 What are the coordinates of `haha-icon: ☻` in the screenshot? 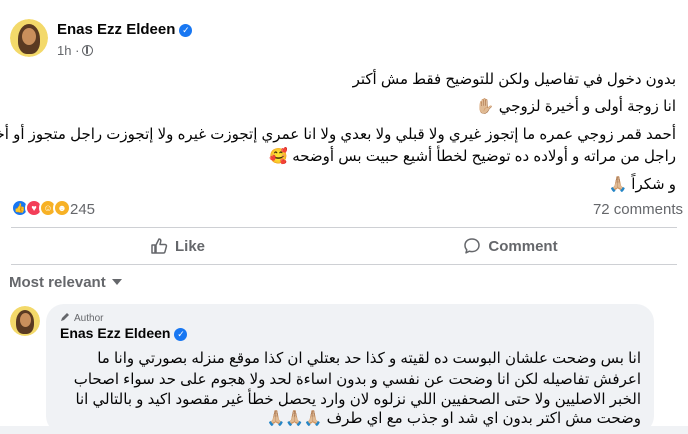 It's located at (62, 208).